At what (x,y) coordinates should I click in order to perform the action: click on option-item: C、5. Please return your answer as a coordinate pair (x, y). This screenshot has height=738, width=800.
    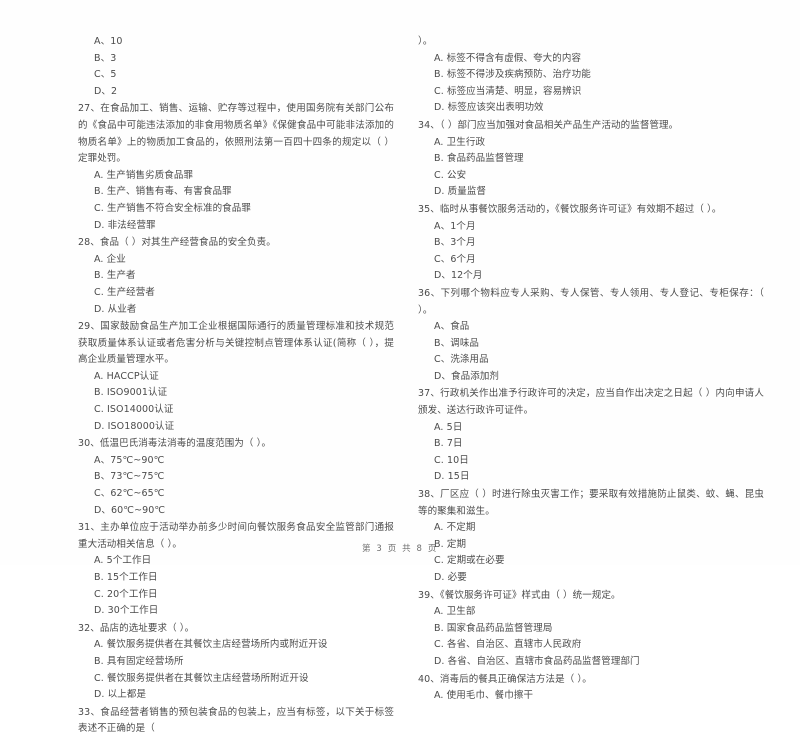
    Looking at the image, I should click on (105, 75).